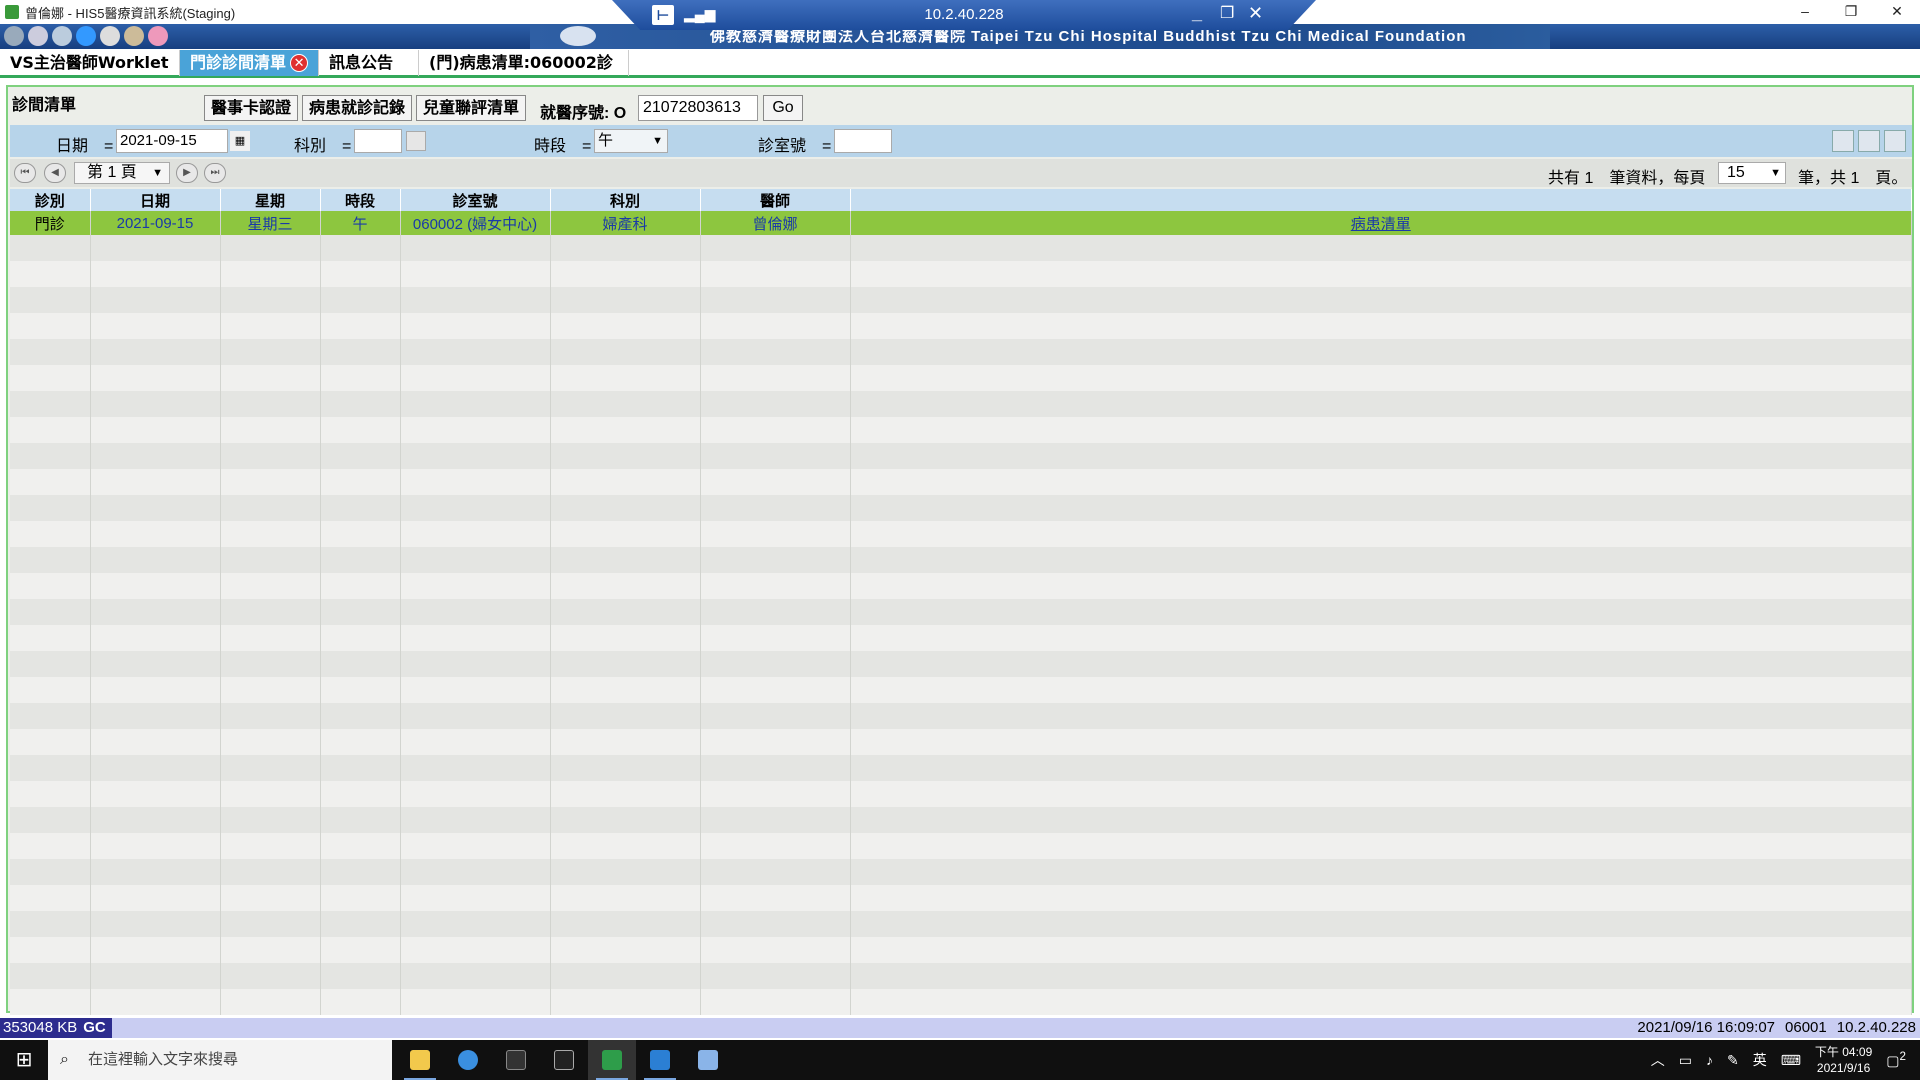 The height and width of the screenshot is (1080, 1920). What do you see at coordinates (1658, 1060) in the screenshot?
I see `chevron-up-icon: ︿` at bounding box center [1658, 1060].